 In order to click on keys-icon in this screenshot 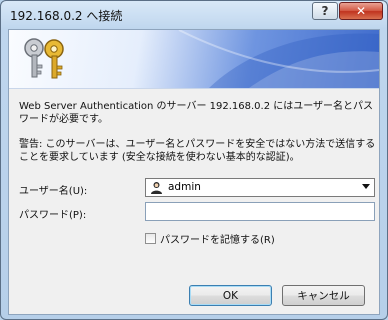, I will do `click(44, 58)`.